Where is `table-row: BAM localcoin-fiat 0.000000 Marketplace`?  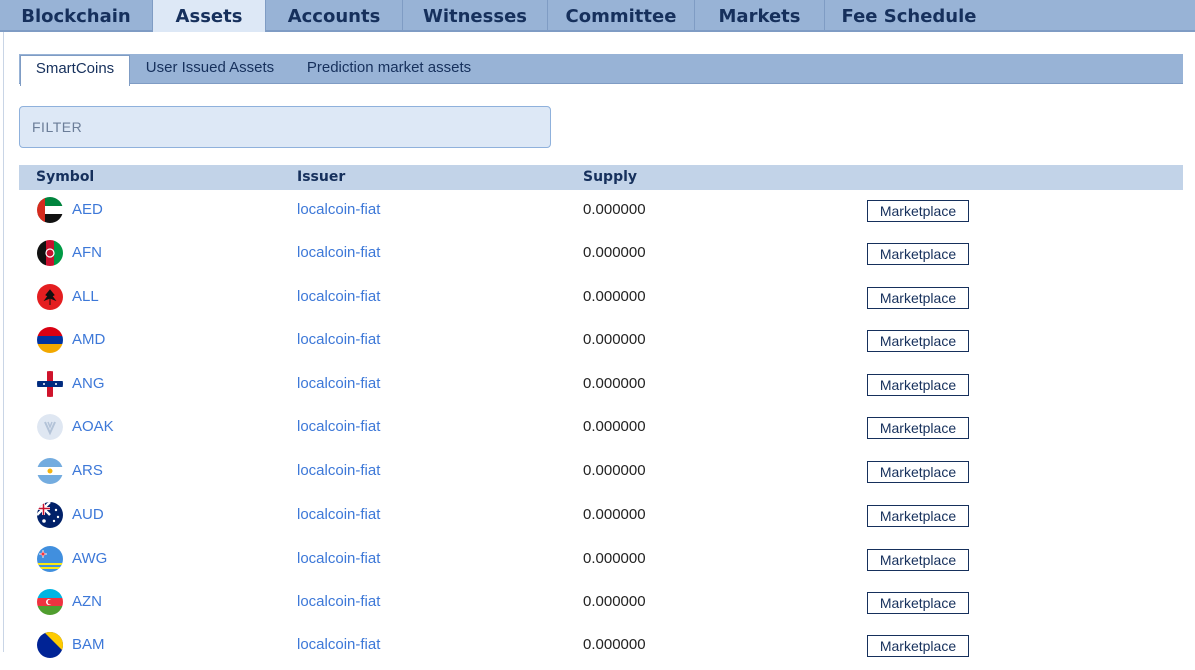
table-row: BAM localcoin-fiat 0.000000 Marketplace is located at coordinates (601, 648).